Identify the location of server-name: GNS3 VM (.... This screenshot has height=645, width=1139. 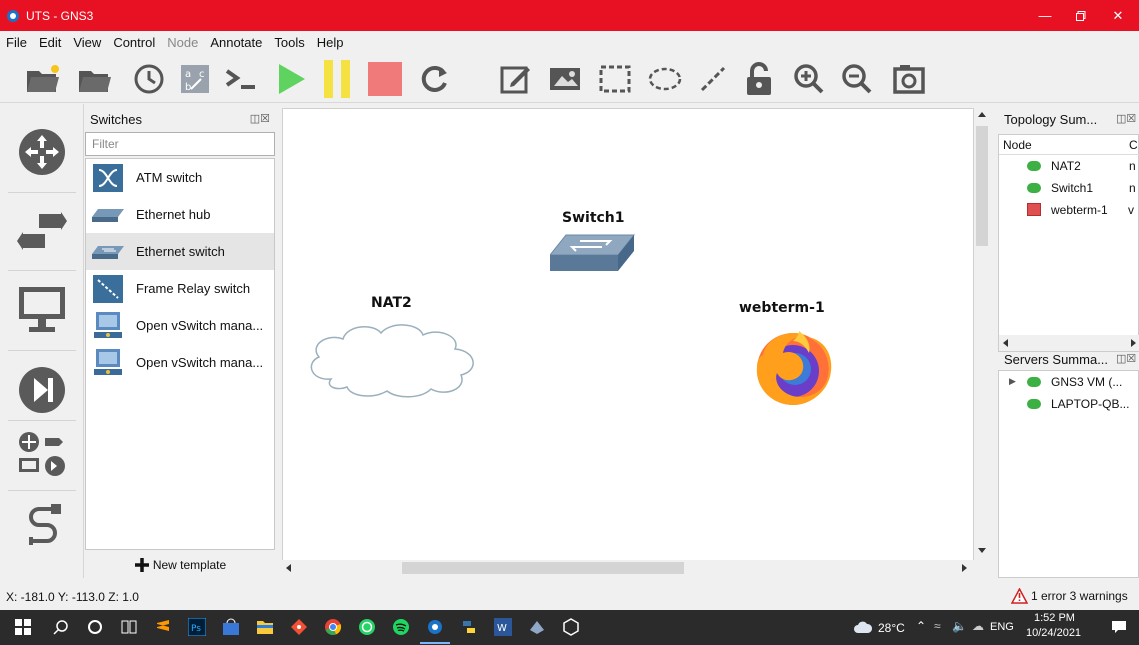
(1086, 382).